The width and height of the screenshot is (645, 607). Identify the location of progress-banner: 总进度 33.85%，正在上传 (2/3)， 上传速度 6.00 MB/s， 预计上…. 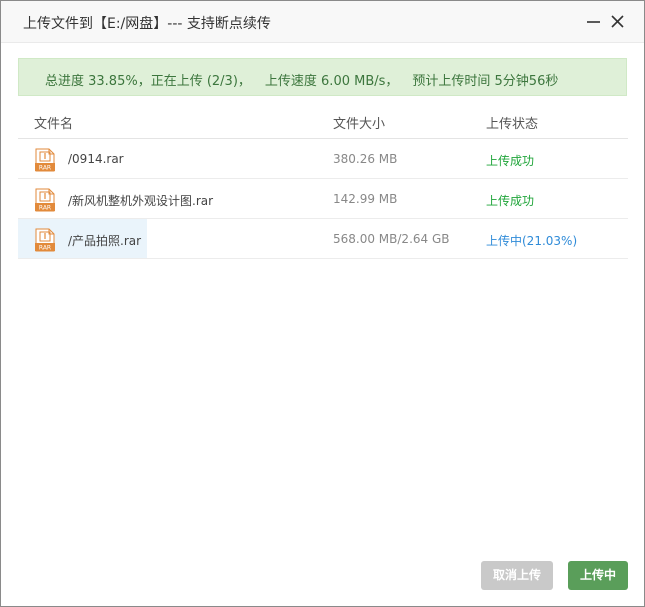
(322, 77).